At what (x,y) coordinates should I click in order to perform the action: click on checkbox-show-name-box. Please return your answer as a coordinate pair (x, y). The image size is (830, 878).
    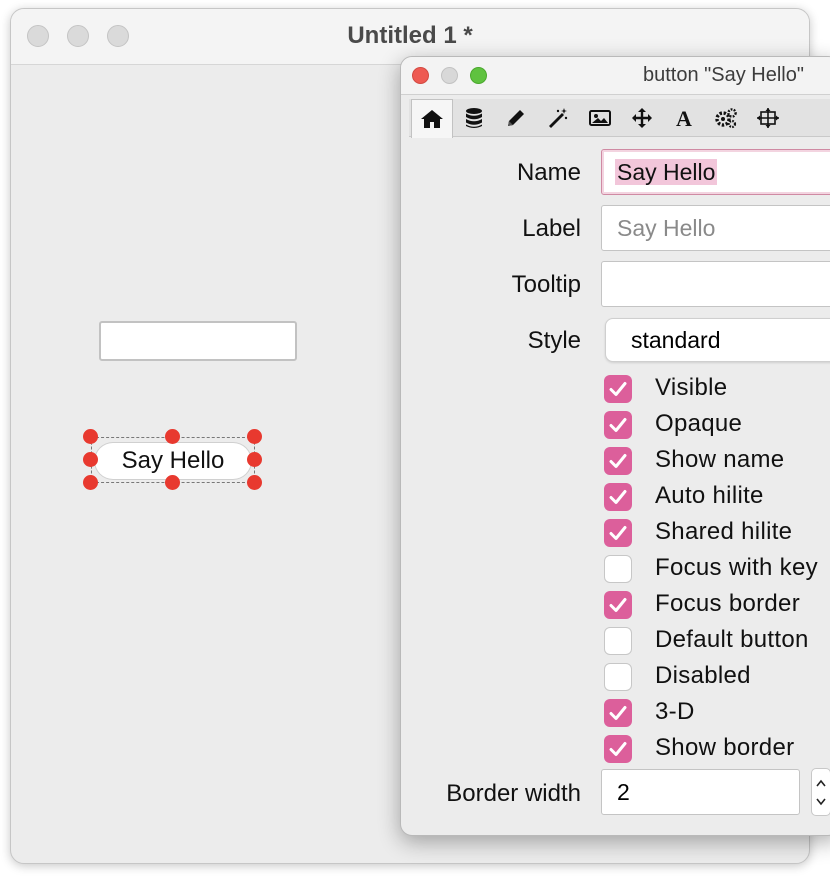
    Looking at the image, I should click on (618, 461).